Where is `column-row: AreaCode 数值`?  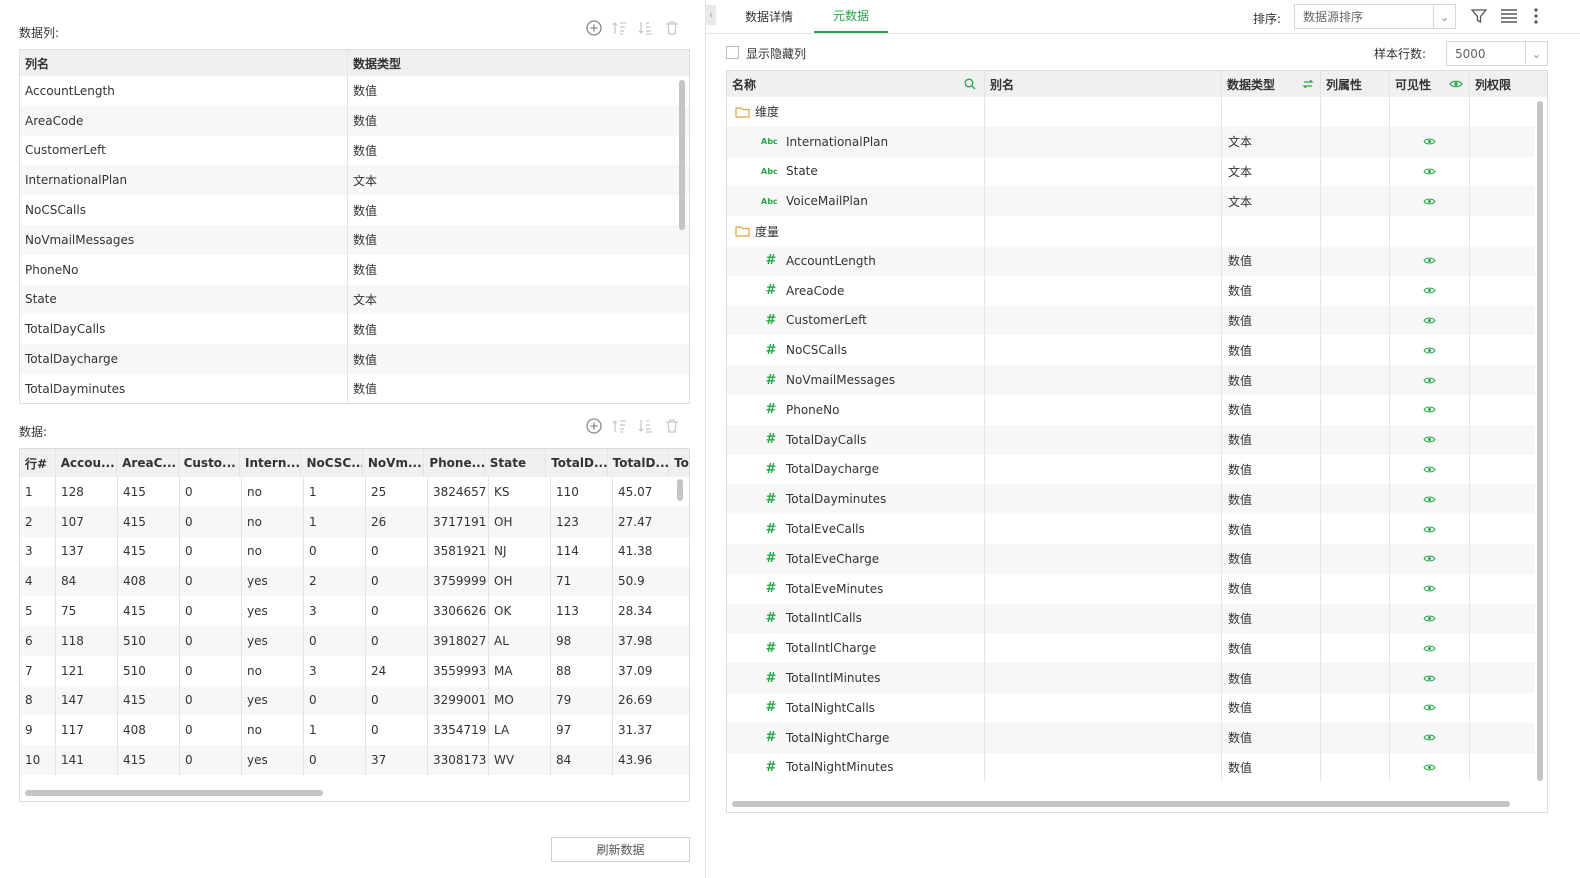 column-row: AreaCode 数值 is located at coordinates (354, 120).